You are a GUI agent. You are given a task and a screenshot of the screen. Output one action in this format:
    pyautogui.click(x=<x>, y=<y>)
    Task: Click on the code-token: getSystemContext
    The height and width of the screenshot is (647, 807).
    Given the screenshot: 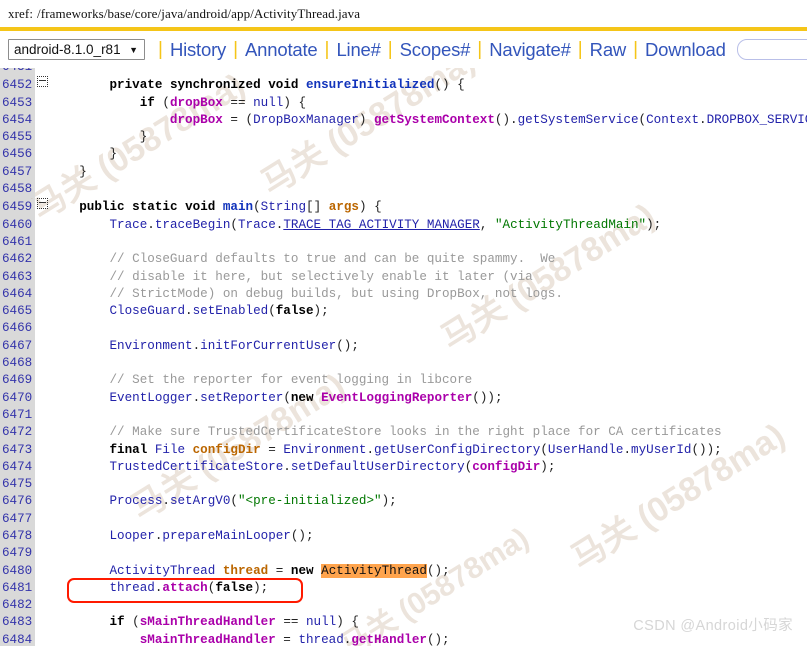 What is the action you would take?
    pyautogui.click(x=434, y=119)
    